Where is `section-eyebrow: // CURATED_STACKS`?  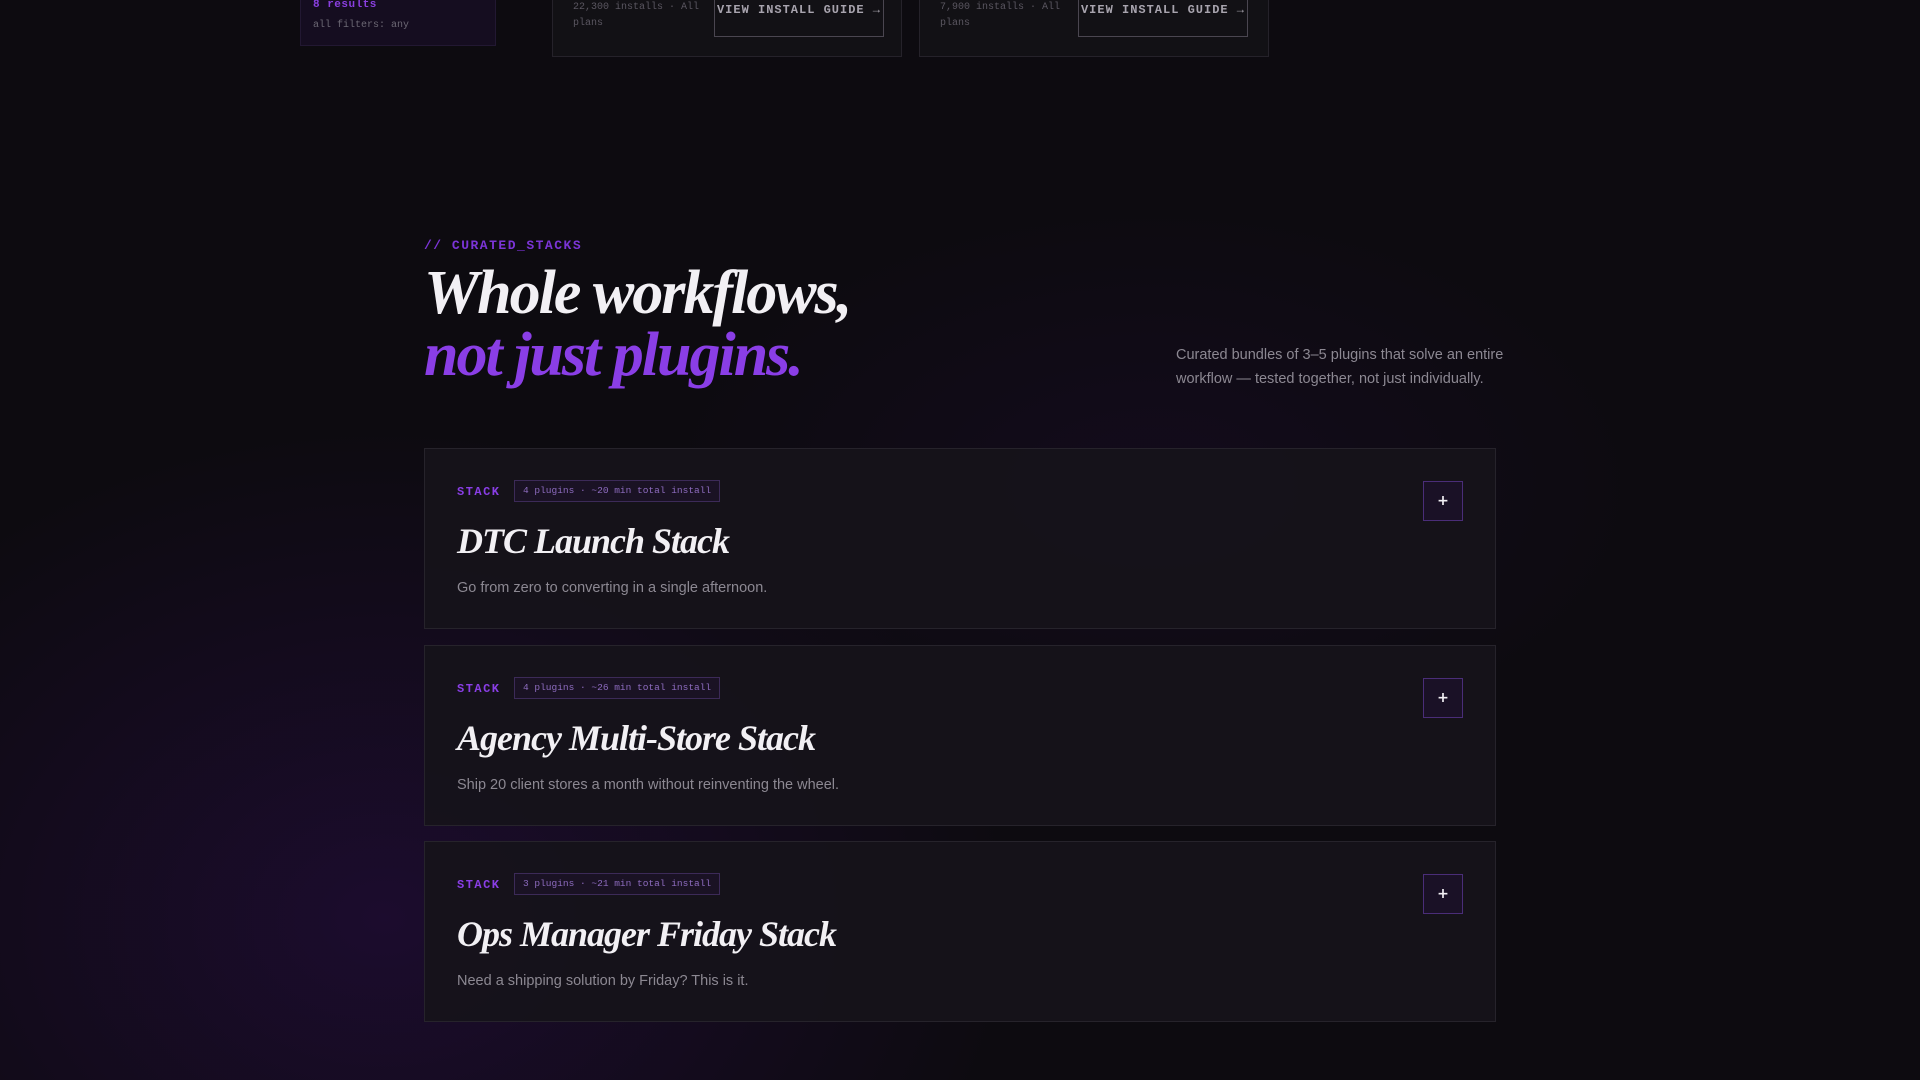
section-eyebrow: // CURATED_STACKS is located at coordinates (503, 245).